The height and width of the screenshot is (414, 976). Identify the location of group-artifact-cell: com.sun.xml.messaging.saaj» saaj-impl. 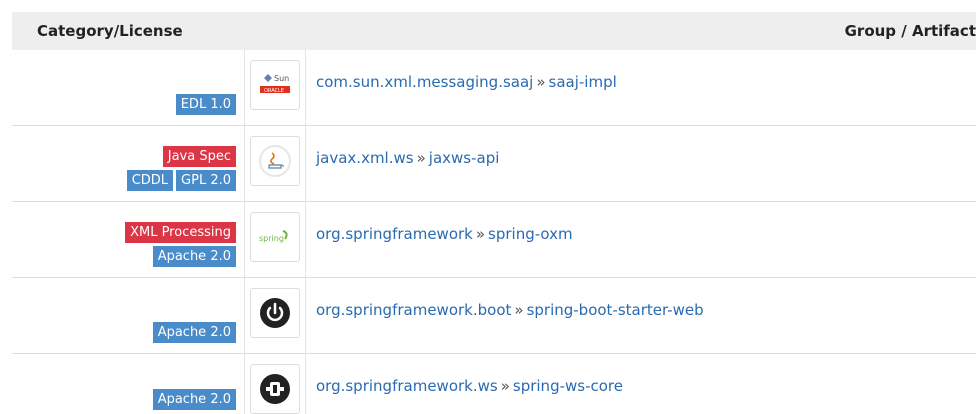
(641, 87).